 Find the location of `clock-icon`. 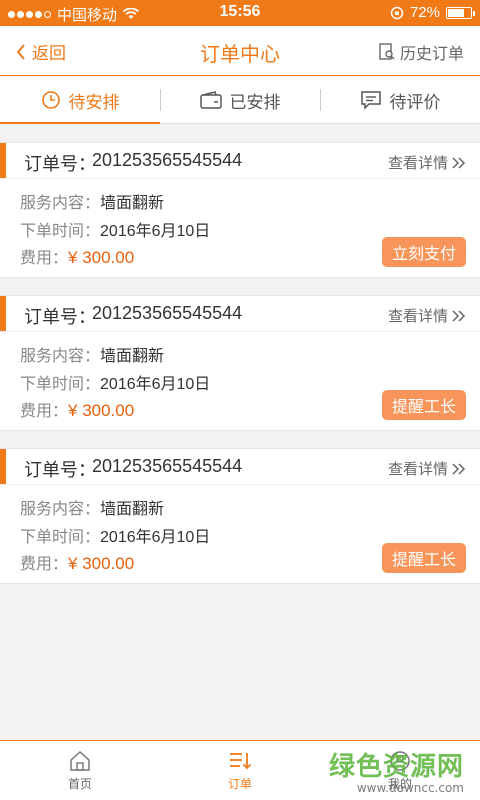

clock-icon is located at coordinates (50, 100).